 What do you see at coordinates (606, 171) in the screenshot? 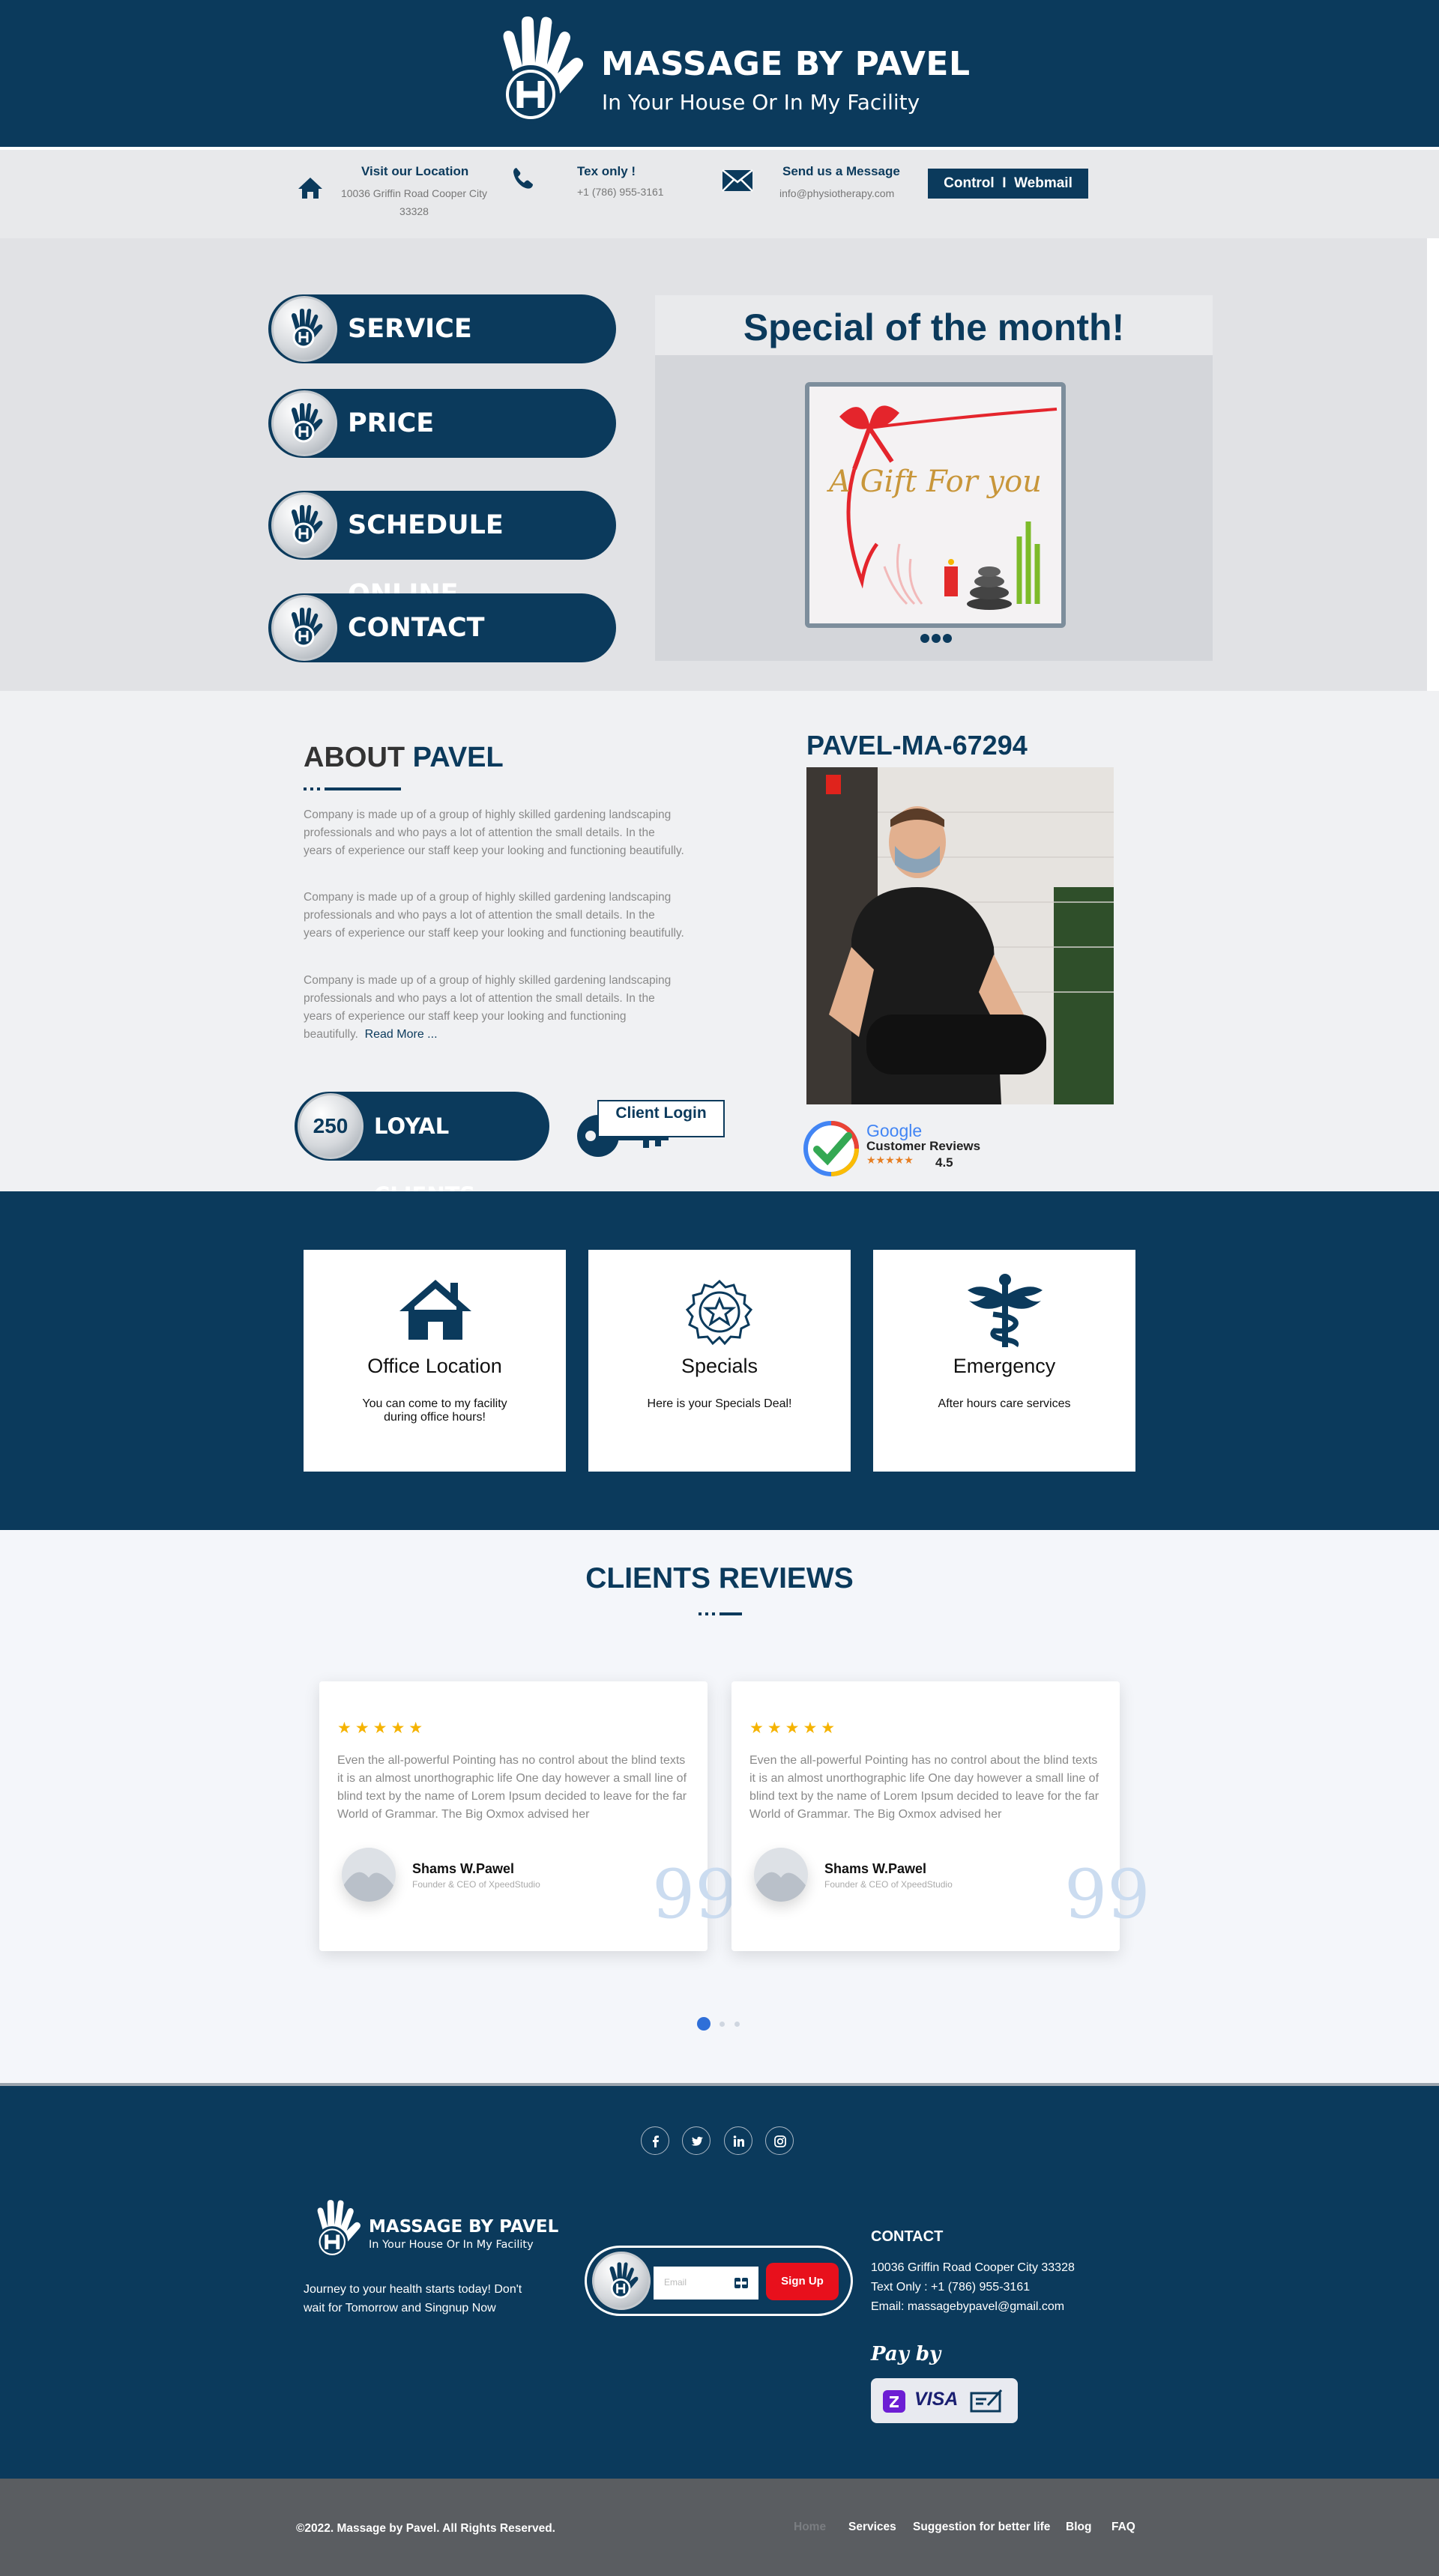
I see `text-title: Tex only !` at bounding box center [606, 171].